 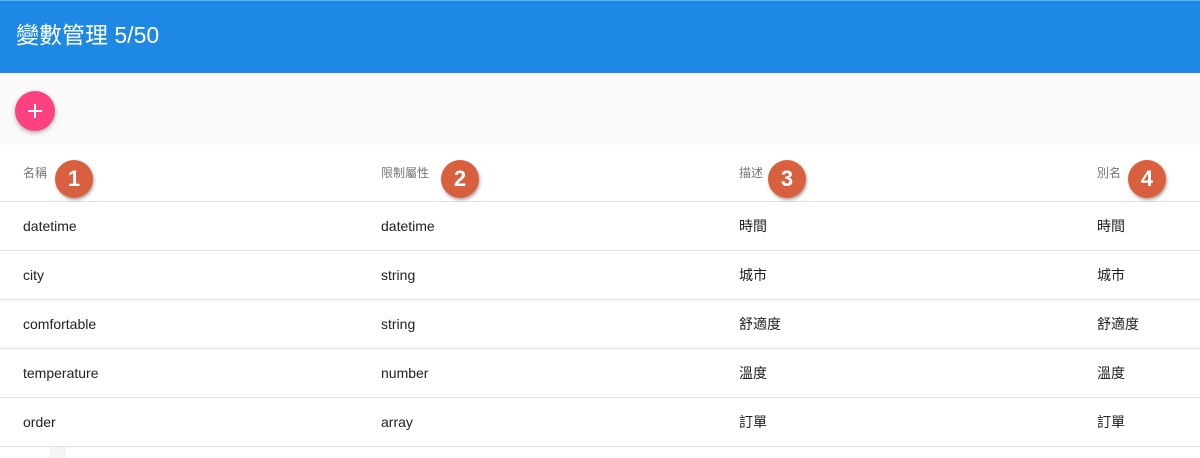 I want to click on cell-description: 訂單, so click(x=753, y=422).